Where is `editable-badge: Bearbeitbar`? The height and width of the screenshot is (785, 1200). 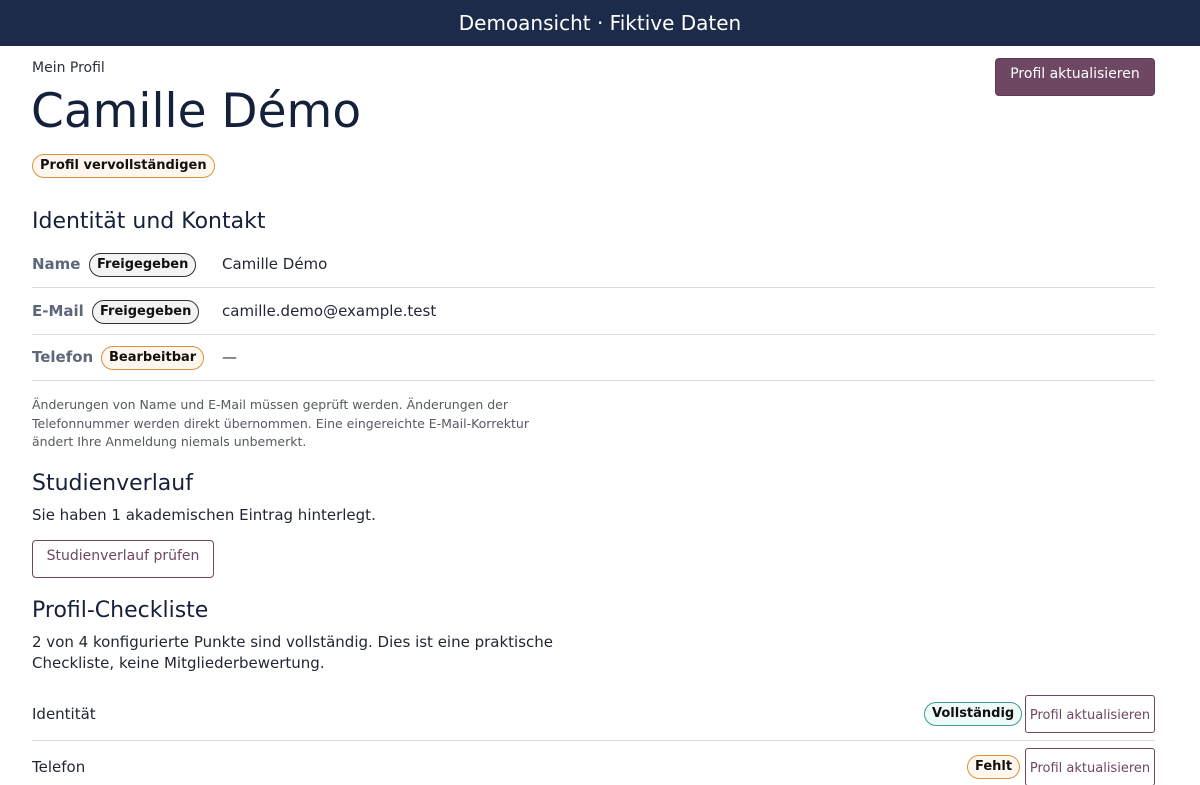 editable-badge: Bearbeitbar is located at coordinates (153, 358).